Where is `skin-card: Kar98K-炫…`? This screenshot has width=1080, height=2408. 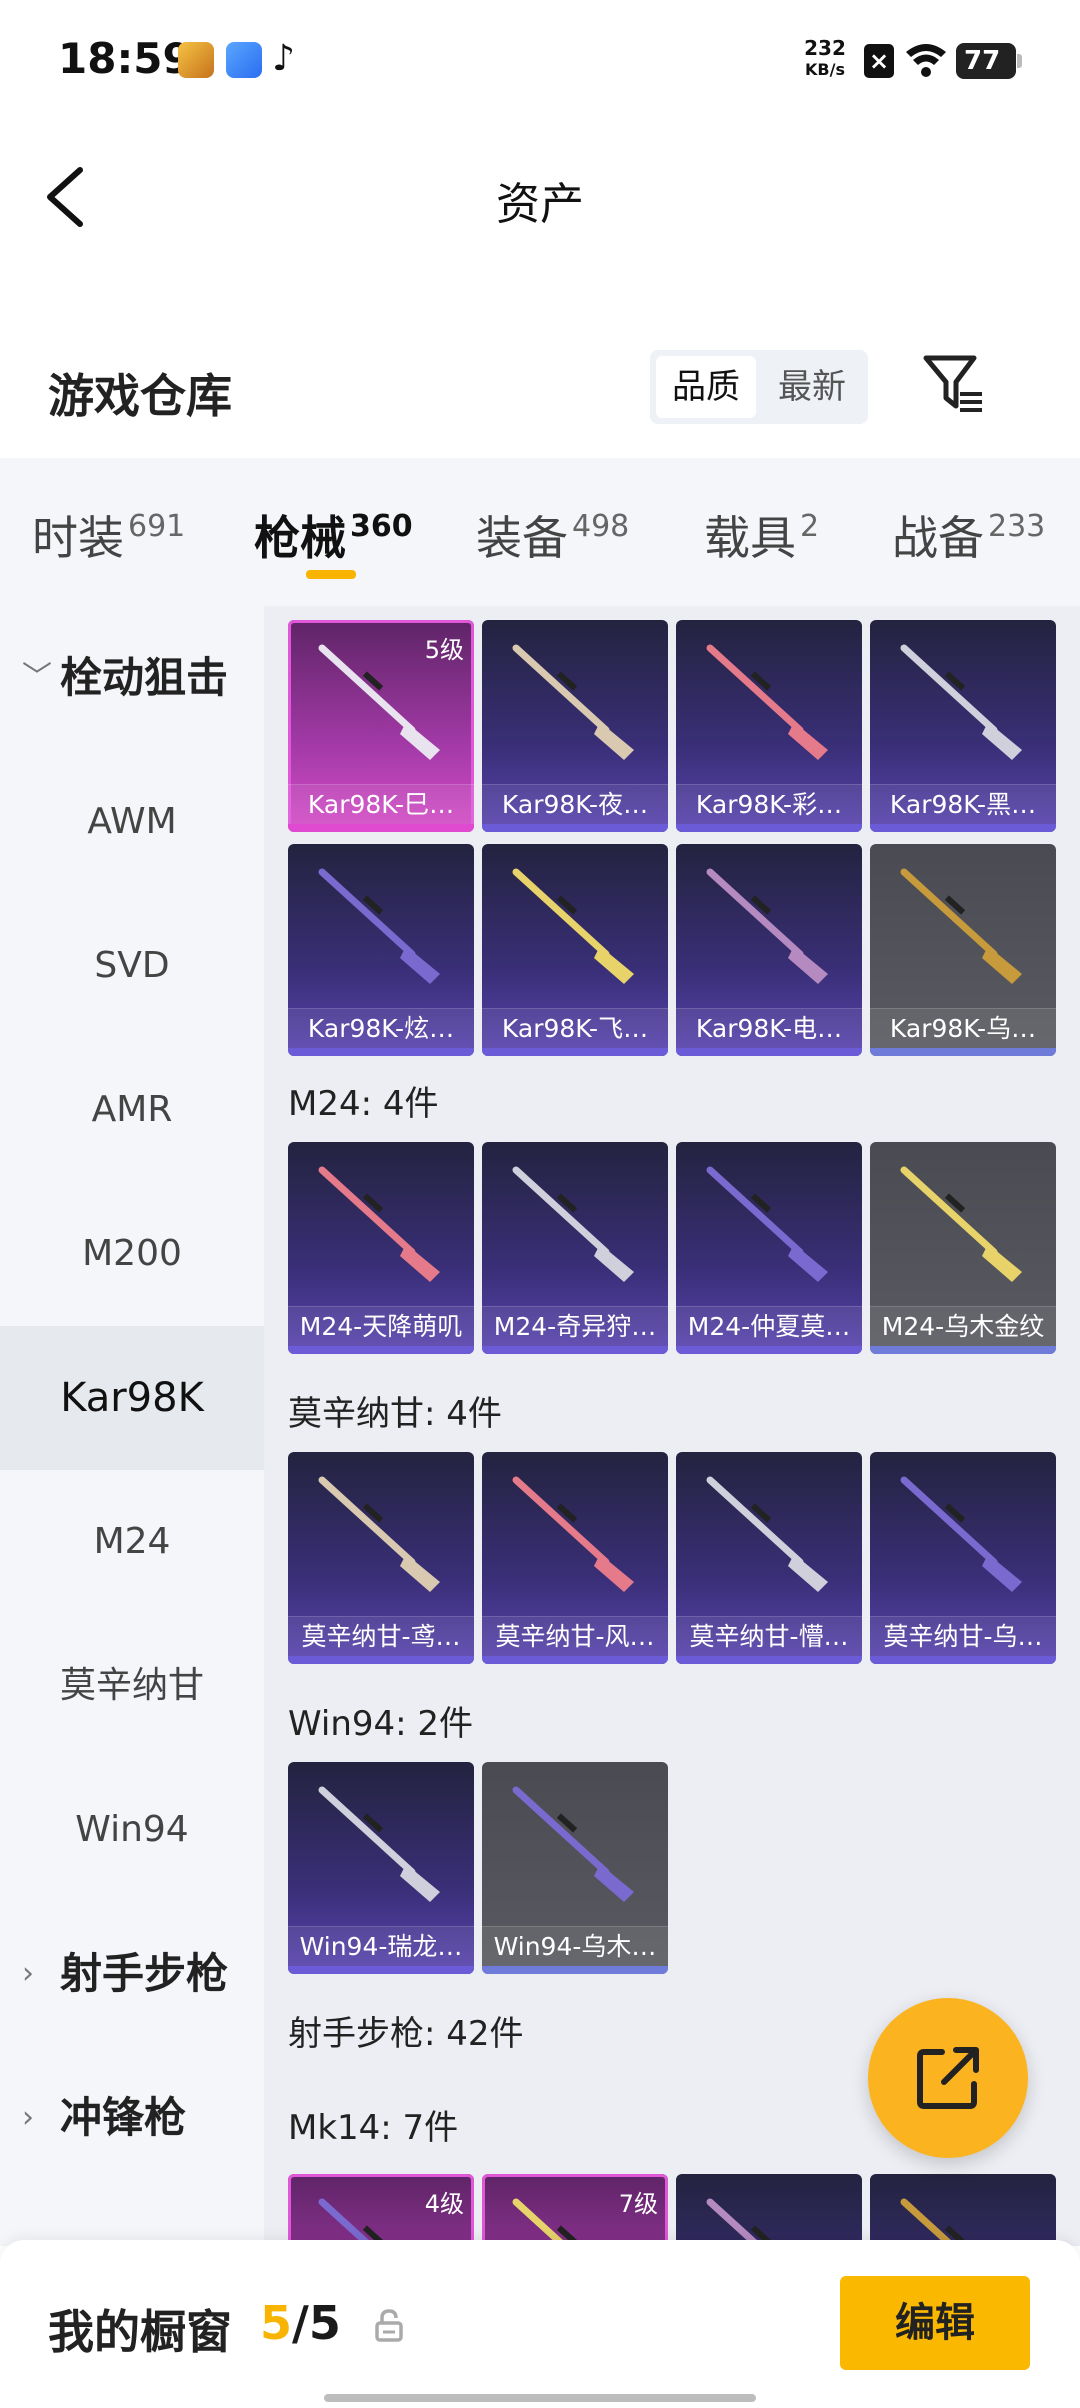
skin-card: Kar98K-炫… is located at coordinates (381, 950).